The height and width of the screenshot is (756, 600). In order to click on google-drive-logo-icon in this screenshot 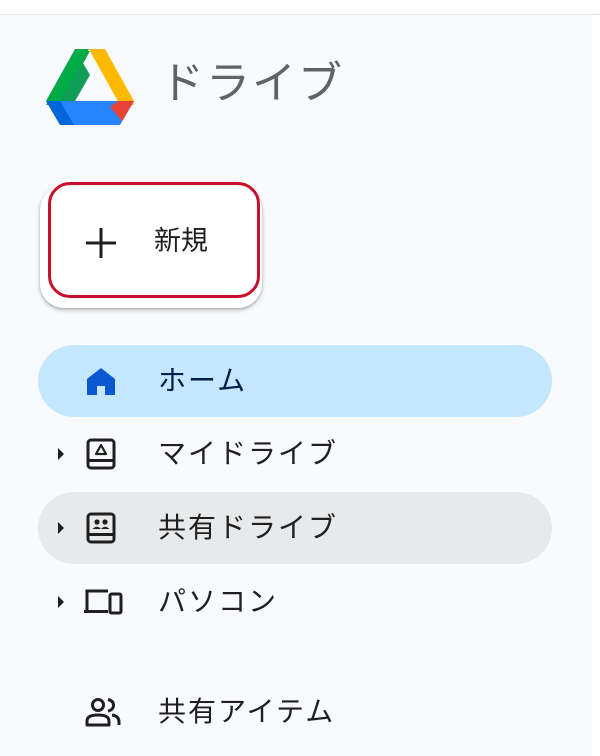, I will do `click(90, 87)`.